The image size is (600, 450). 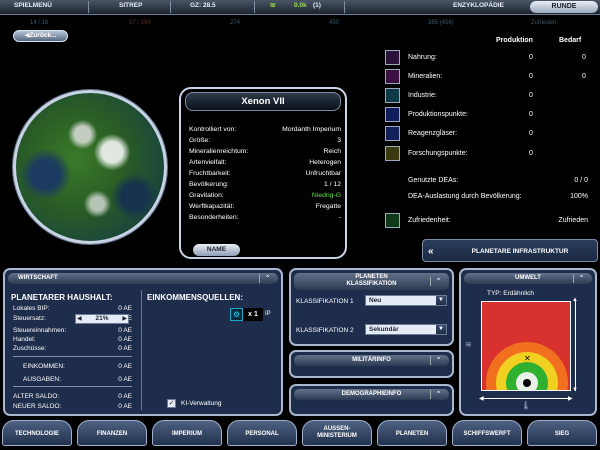 I want to click on demographieinfo-title: DEMOGRAPHIEINFO, so click(x=371, y=394).